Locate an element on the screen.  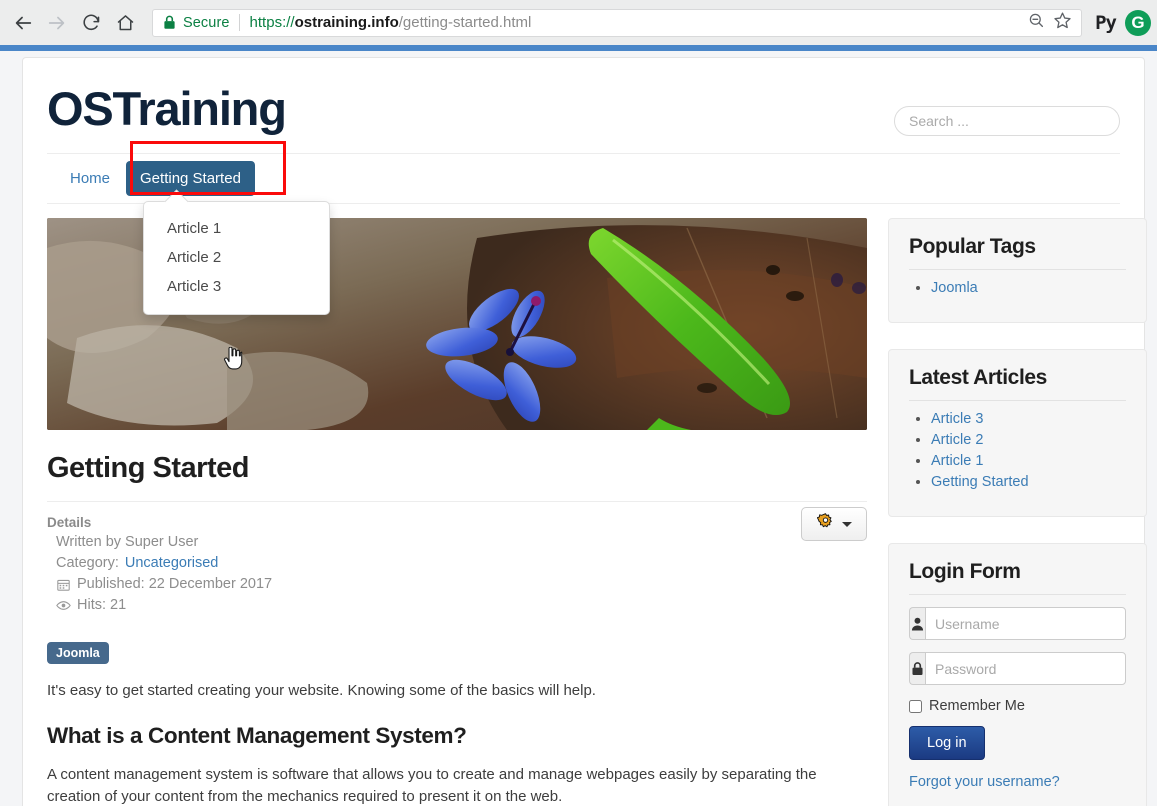
detail-category-label: Category: is located at coordinates (87, 563).